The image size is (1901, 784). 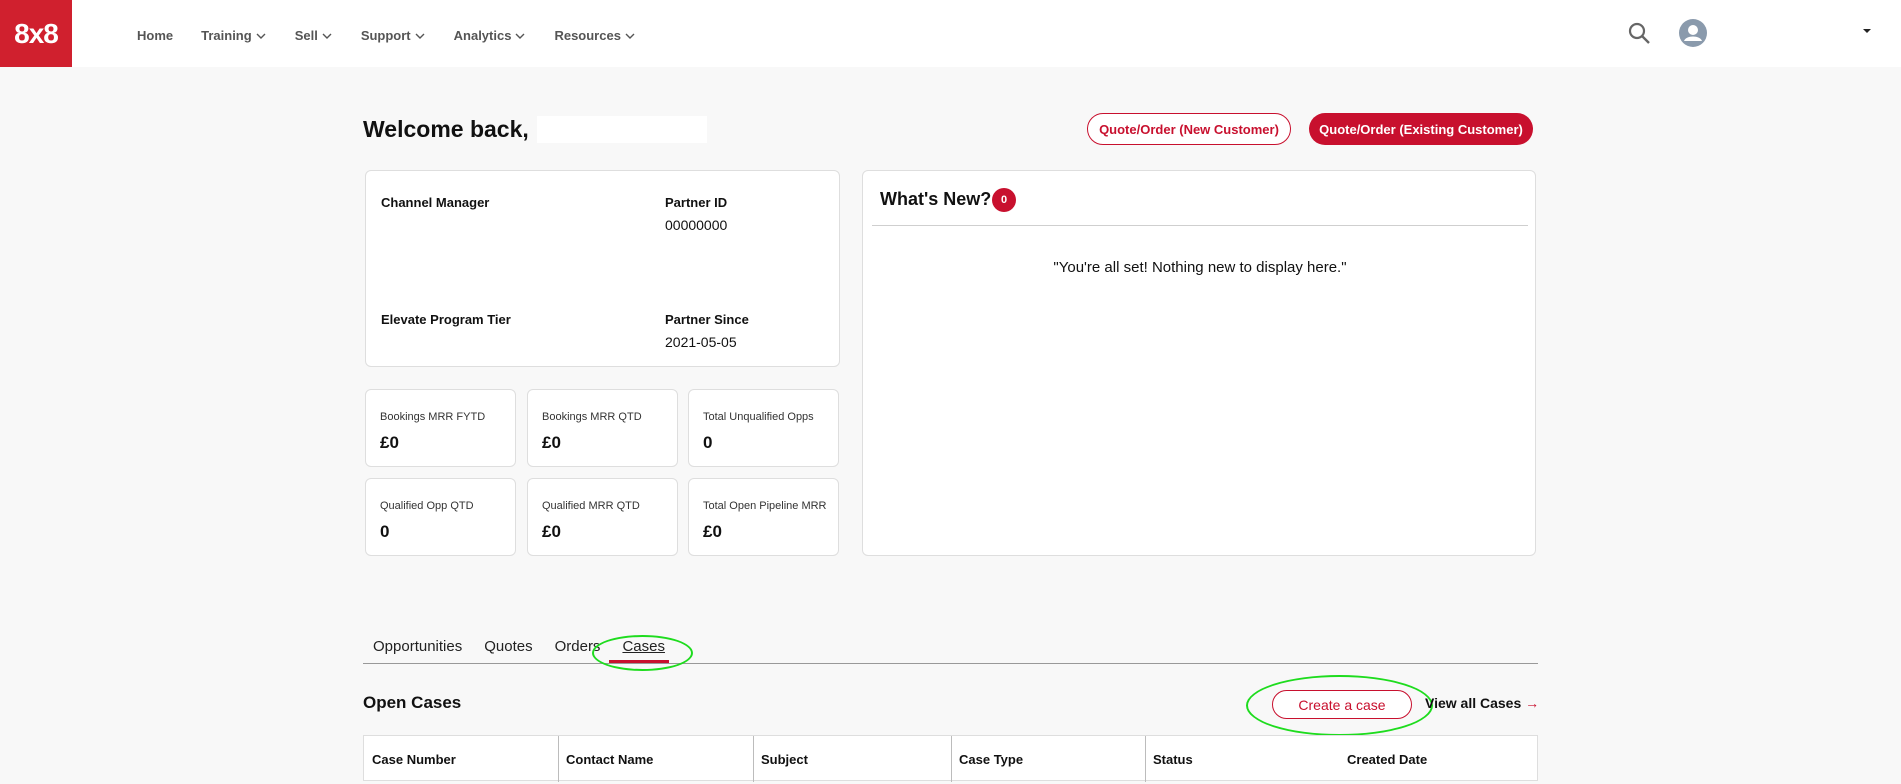 What do you see at coordinates (701, 342) in the screenshot?
I see `partner-since-value: 2021-05-05` at bounding box center [701, 342].